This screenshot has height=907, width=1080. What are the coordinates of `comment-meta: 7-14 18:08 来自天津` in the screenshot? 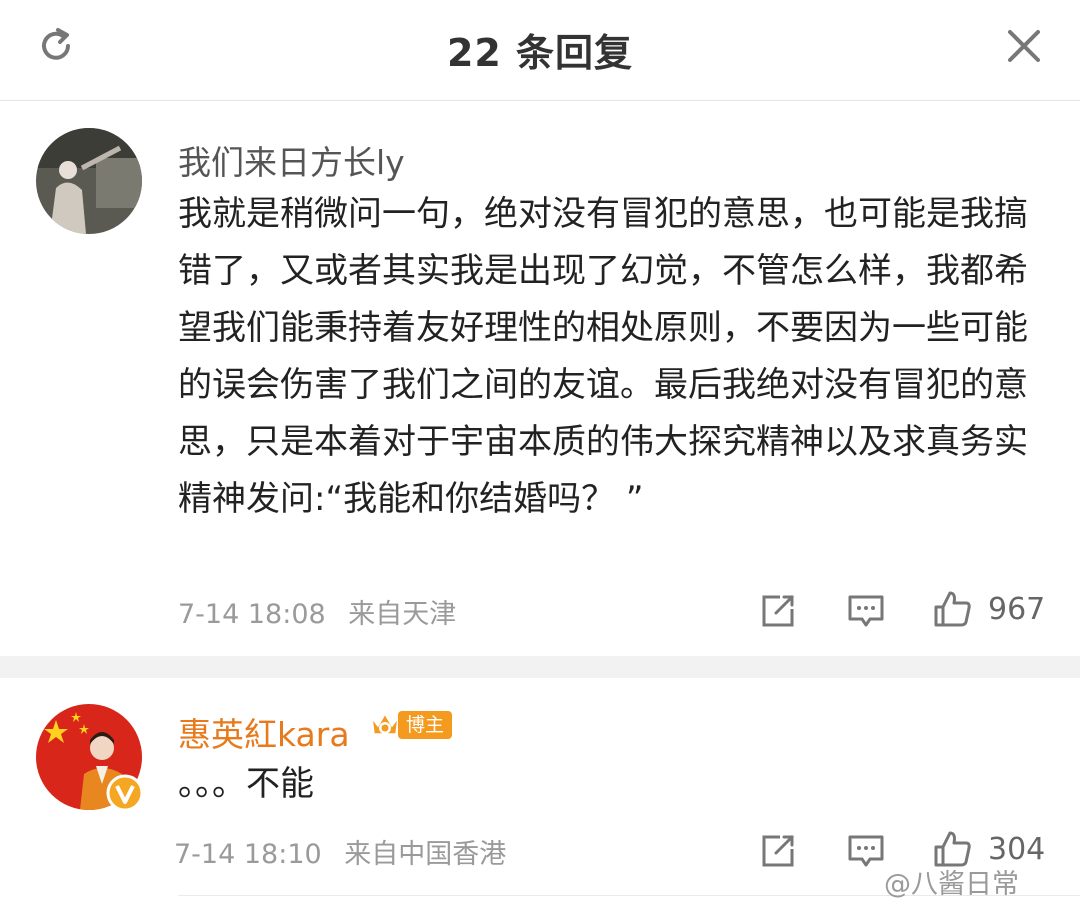 It's located at (317, 611).